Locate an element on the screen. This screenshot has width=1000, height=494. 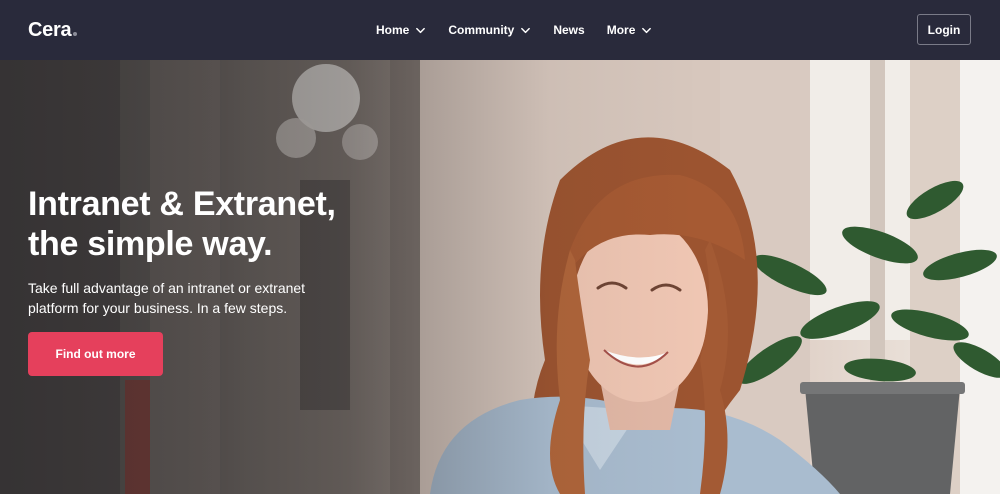
main-nav: Home Community News More is located at coordinates (525, 30).